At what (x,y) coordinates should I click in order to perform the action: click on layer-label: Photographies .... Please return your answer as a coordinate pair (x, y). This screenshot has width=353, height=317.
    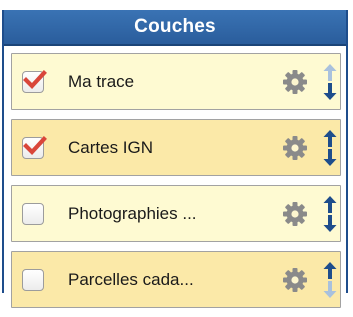
    Looking at the image, I should click on (132, 213).